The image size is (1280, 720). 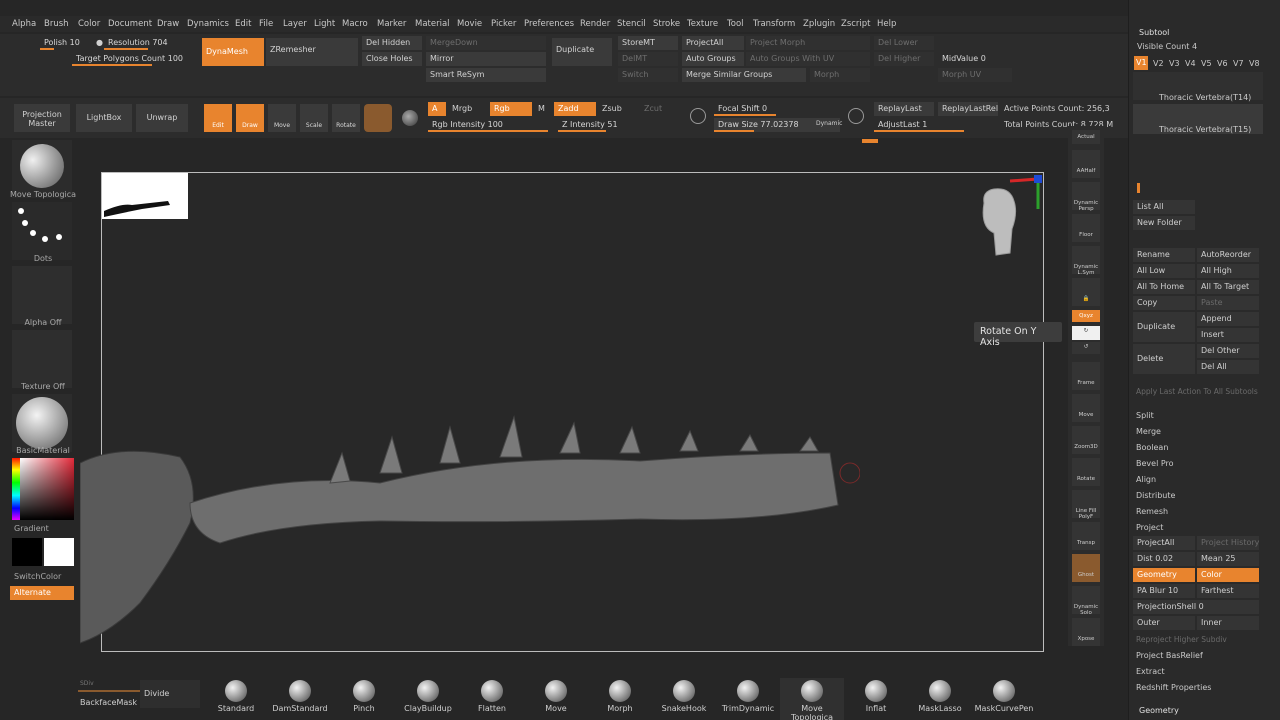 What do you see at coordinates (1205, 129) in the screenshot?
I see `subtool-item-label: Thoracic Vertebra(T15)` at bounding box center [1205, 129].